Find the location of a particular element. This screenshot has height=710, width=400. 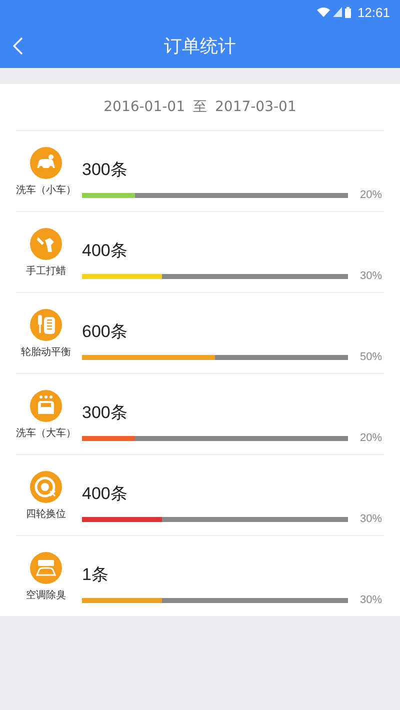

end-date: 2017-03-01 is located at coordinates (255, 107).